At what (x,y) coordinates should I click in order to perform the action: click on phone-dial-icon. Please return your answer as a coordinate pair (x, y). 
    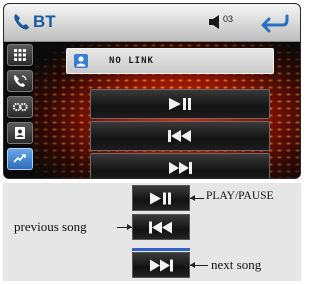
    Looking at the image, I should click on (20, 81).